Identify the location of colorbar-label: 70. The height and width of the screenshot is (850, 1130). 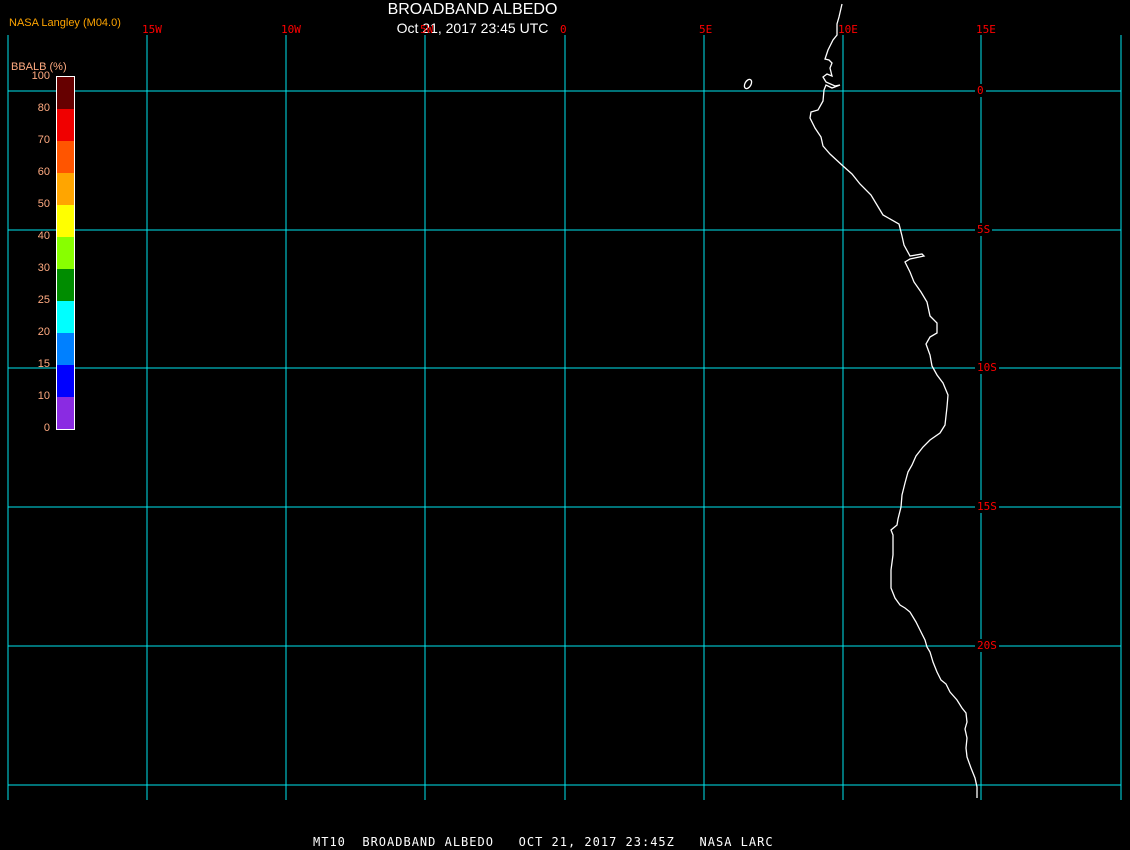
(43, 140).